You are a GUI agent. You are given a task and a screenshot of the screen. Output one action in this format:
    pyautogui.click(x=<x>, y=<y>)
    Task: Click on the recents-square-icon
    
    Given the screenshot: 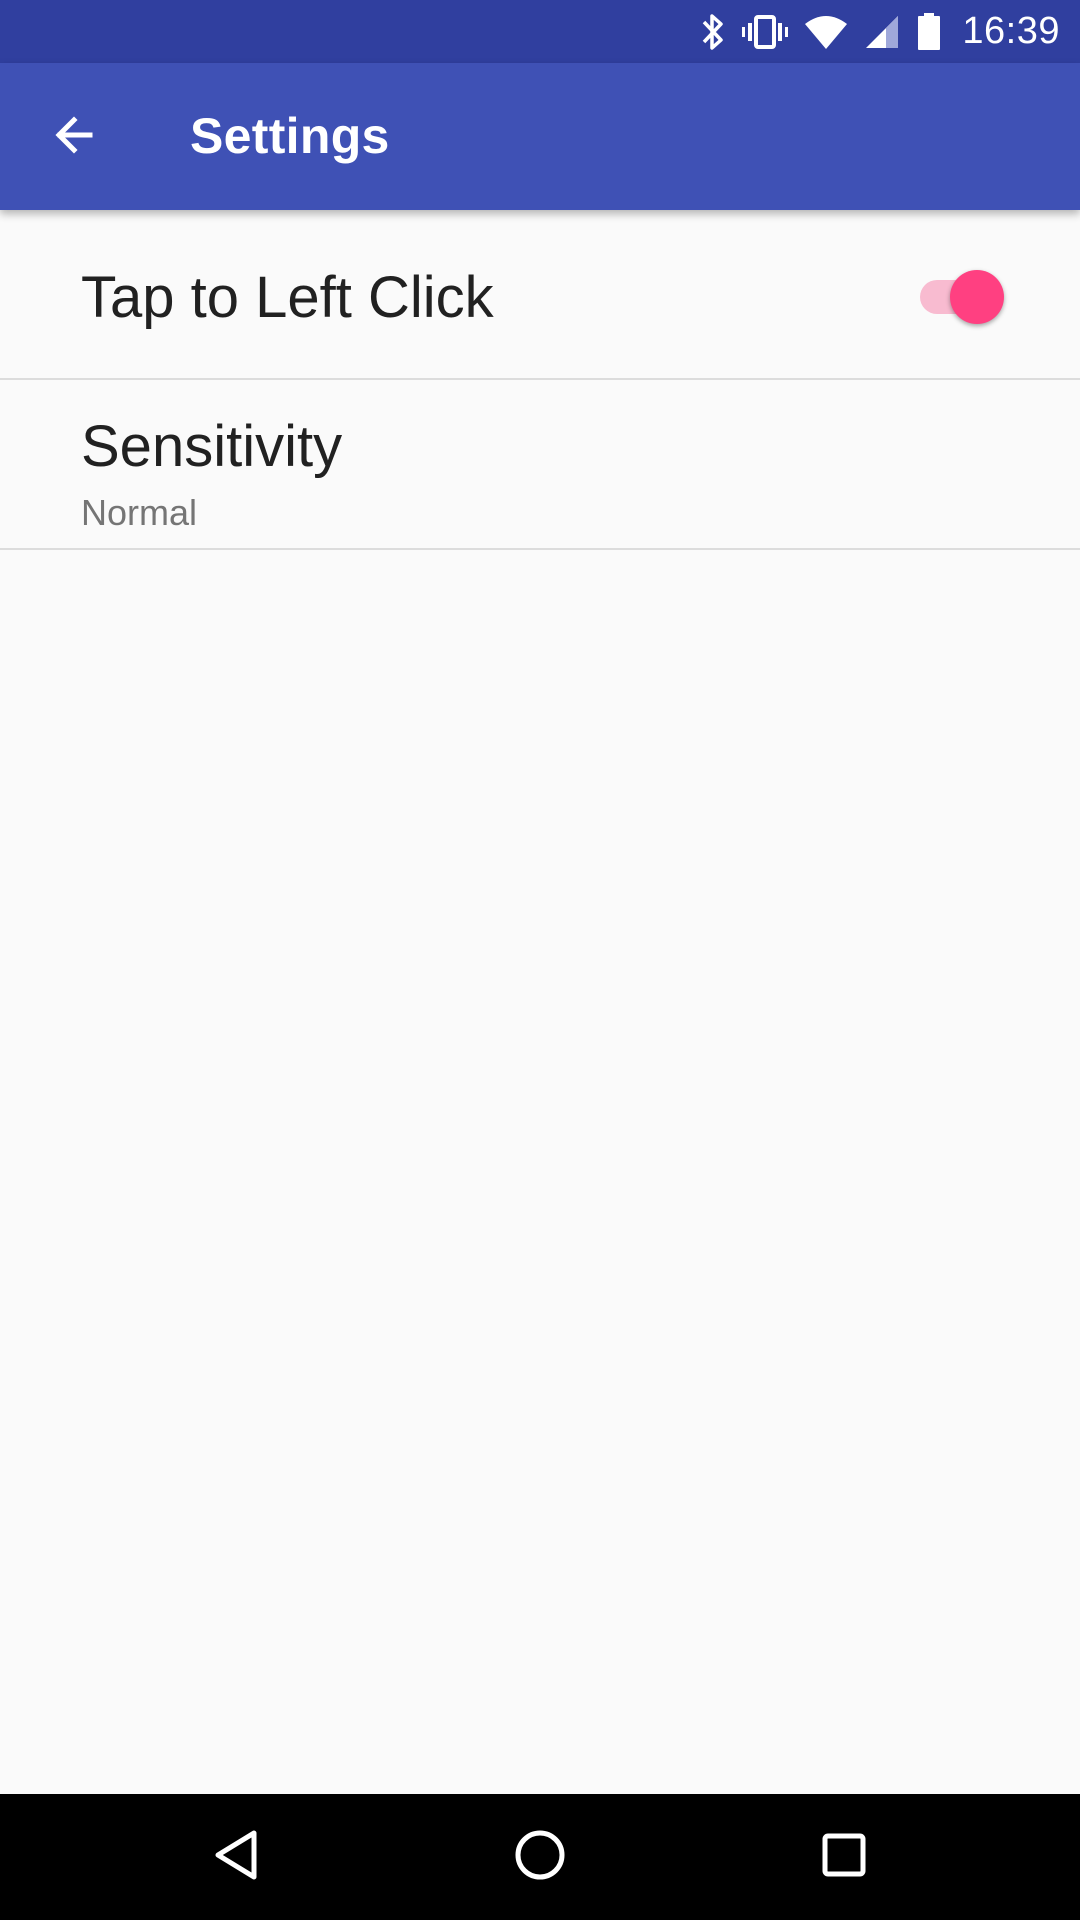 What is the action you would take?
    pyautogui.click(x=844, y=1857)
    